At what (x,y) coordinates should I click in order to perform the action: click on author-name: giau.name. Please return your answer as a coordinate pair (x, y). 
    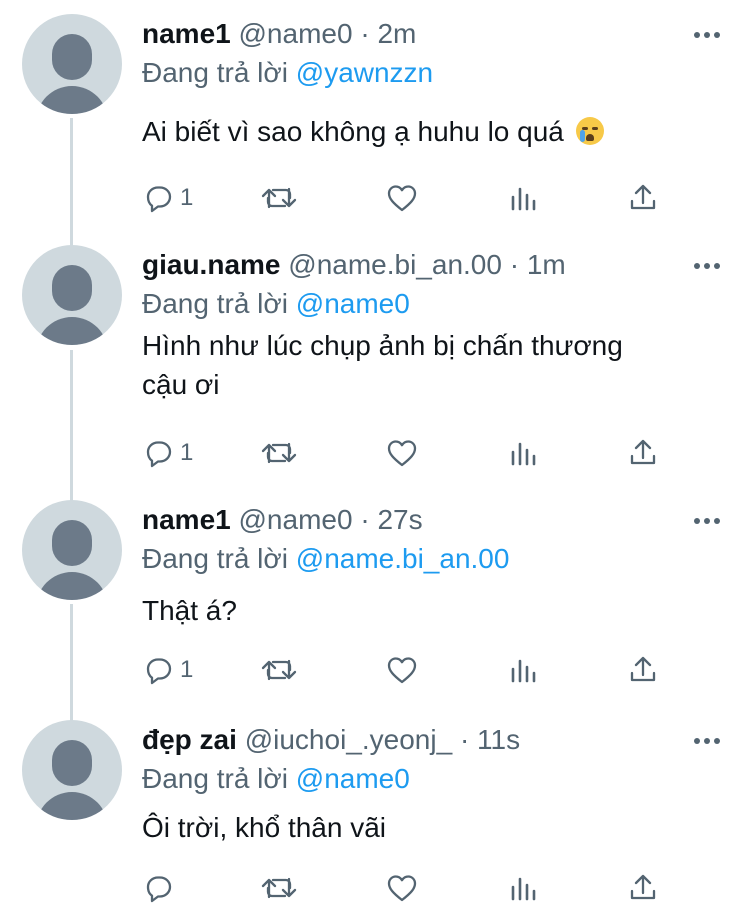
    Looking at the image, I should click on (211, 264).